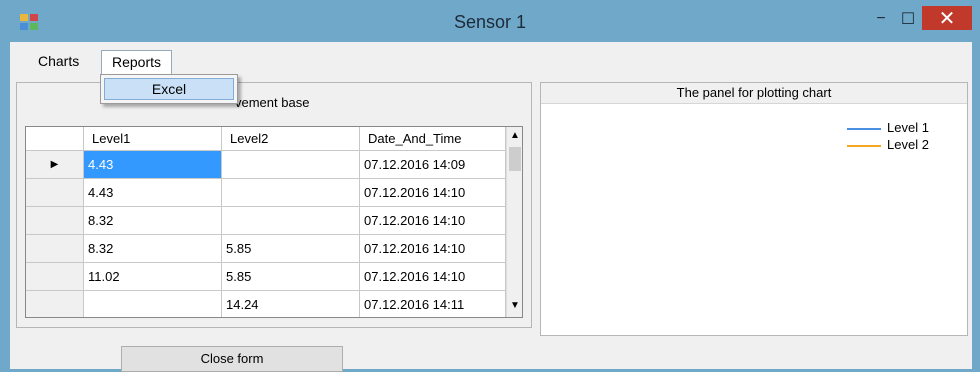 The width and height of the screenshot is (980, 372). I want to click on cell-level1: 11.02, so click(153, 277).